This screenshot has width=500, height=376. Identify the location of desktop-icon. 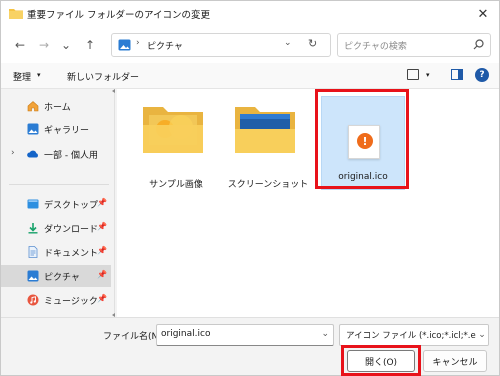
(33, 204).